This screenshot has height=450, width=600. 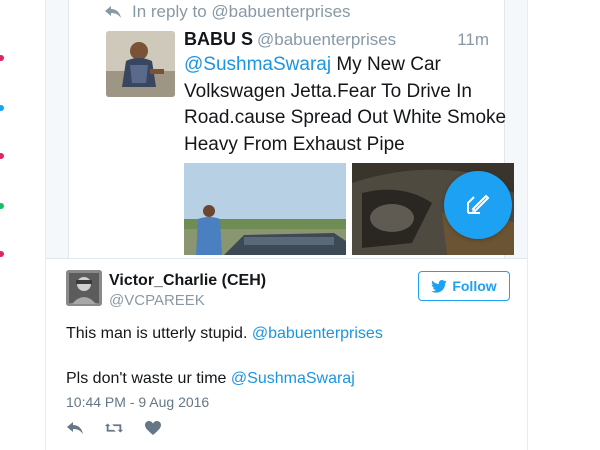 I want to click on author-handle: @VCPAREEK, so click(x=157, y=300).